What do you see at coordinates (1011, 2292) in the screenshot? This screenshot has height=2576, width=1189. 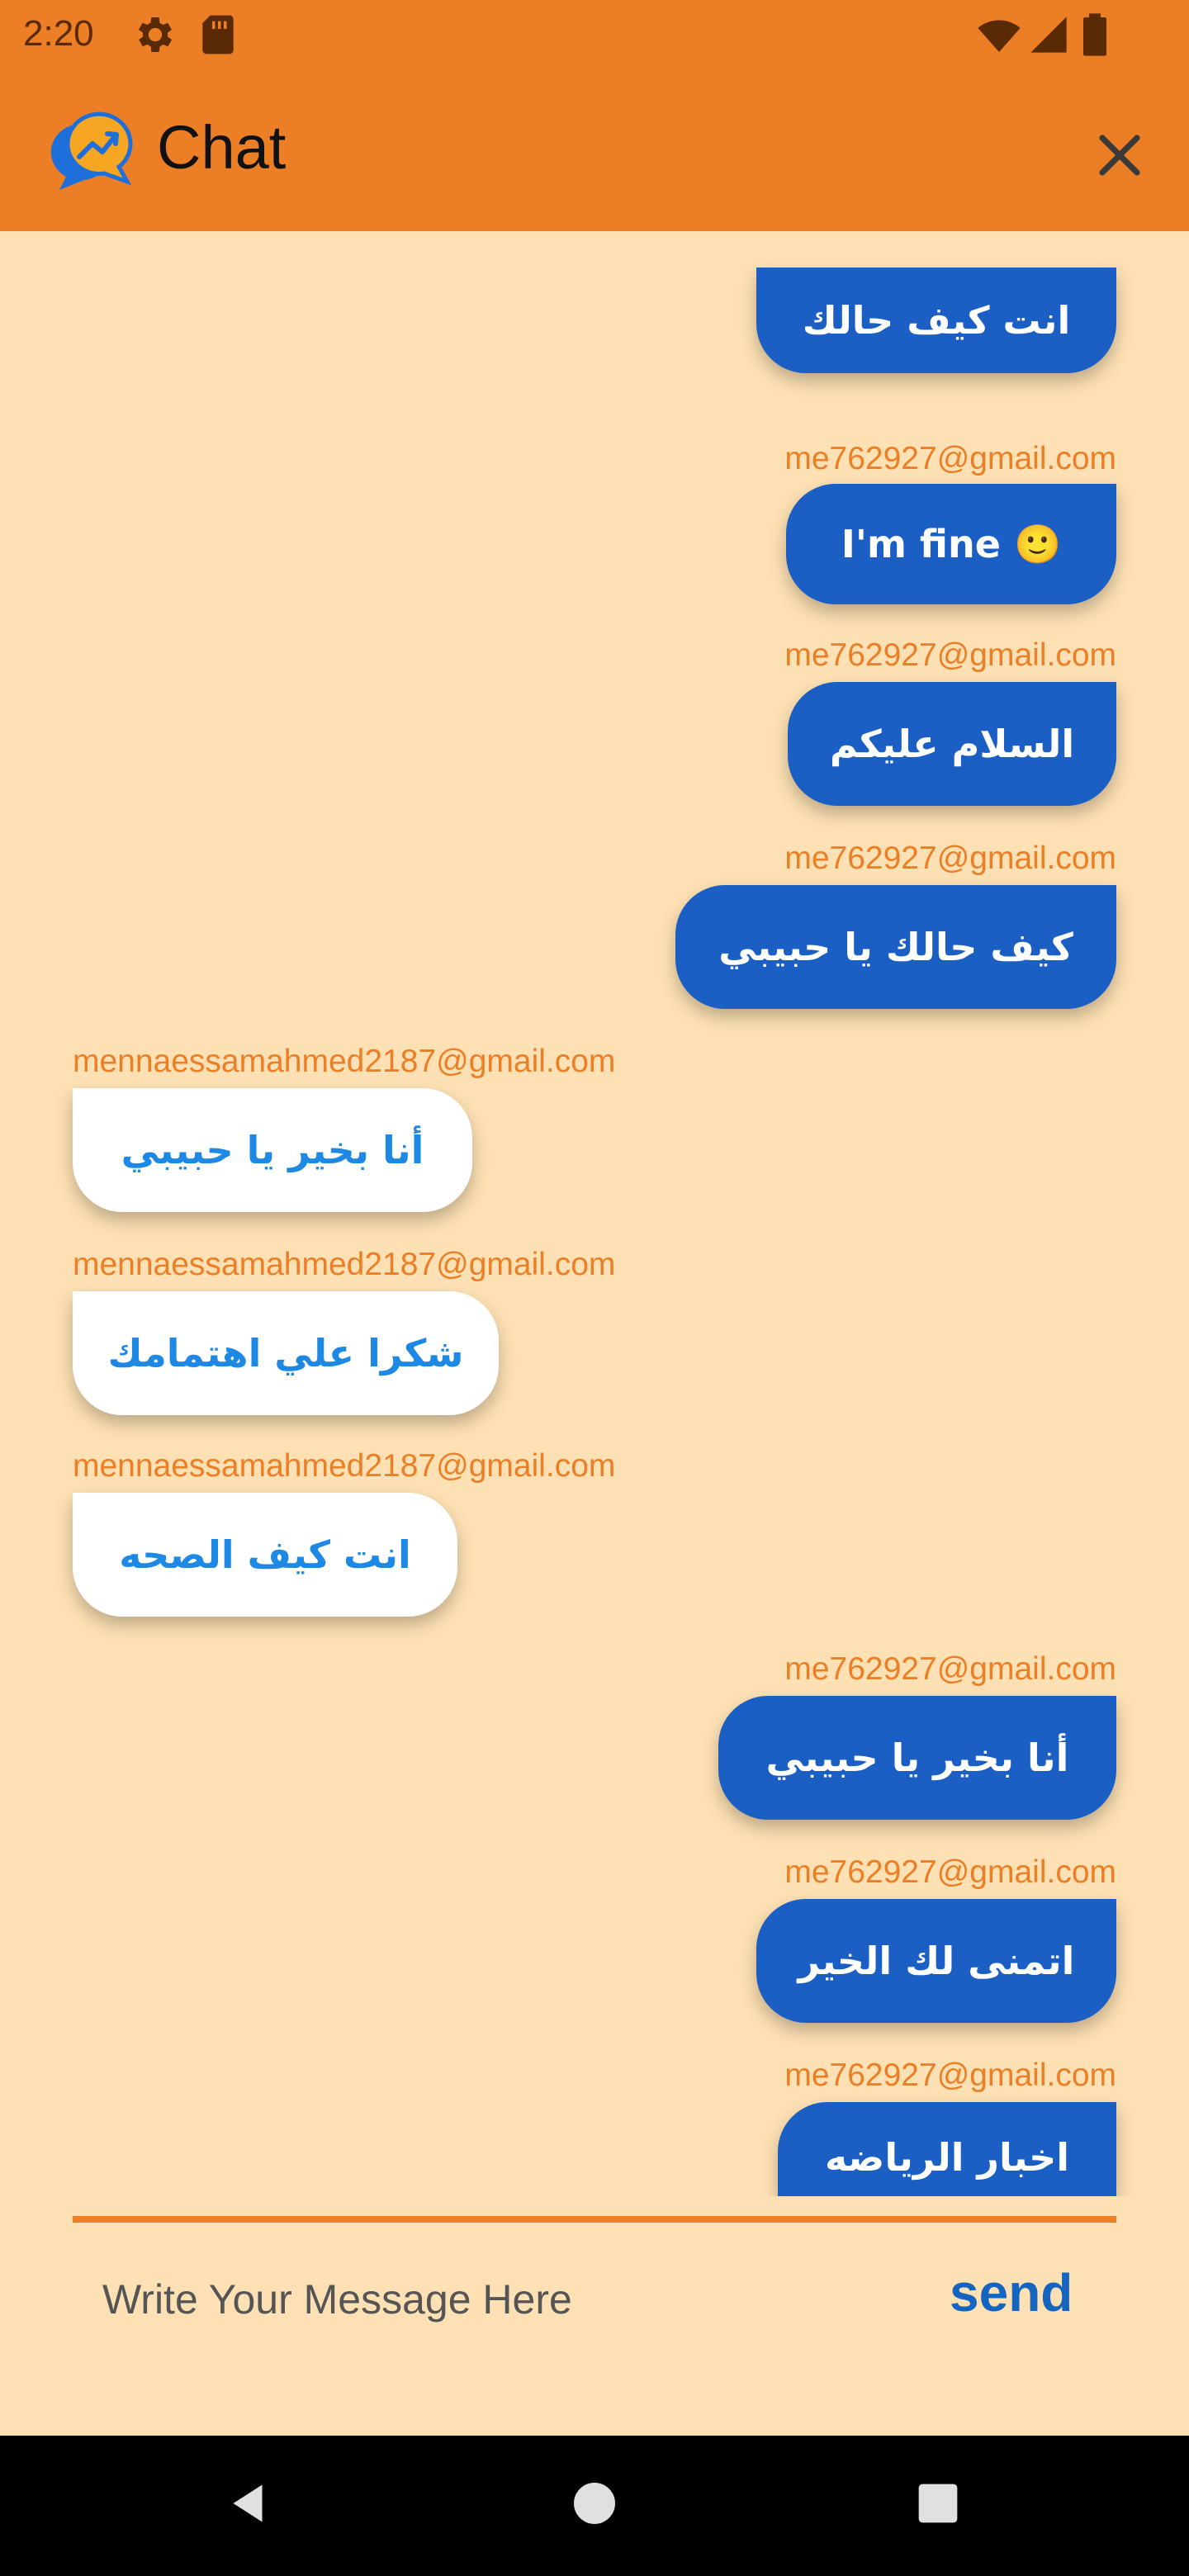 I see `send-button: send` at bounding box center [1011, 2292].